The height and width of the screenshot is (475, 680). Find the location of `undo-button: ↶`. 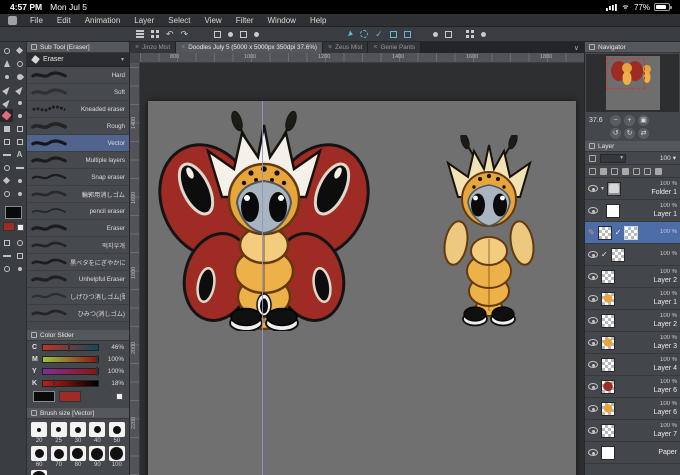

undo-button: ↶ is located at coordinates (170, 34).